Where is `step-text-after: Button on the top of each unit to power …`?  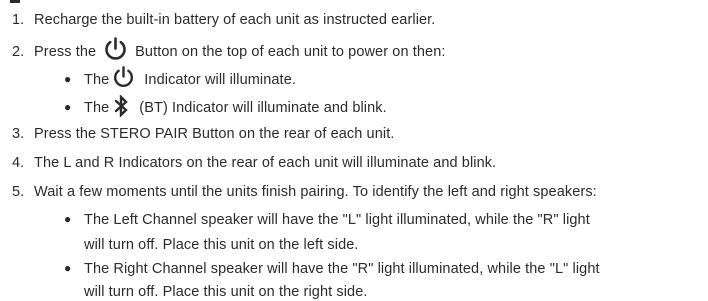
step-text-after: Button on the top of each unit to power … is located at coordinates (290, 51).